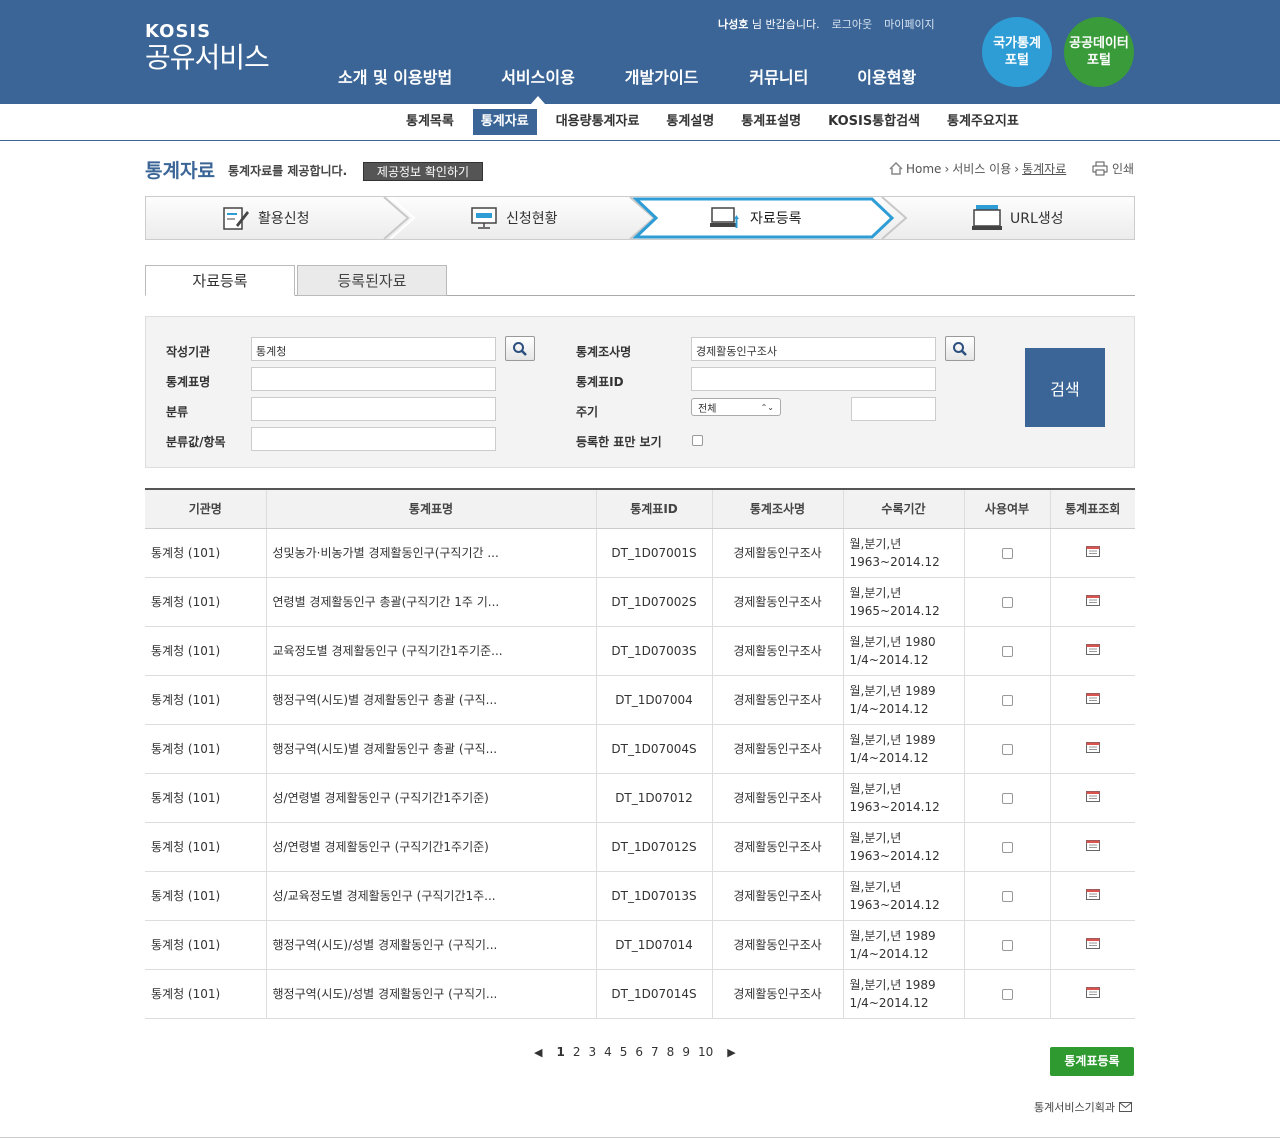 This screenshot has height=1138, width=1280. What do you see at coordinates (220, 280) in the screenshot?
I see `tab-register: 자료등록` at bounding box center [220, 280].